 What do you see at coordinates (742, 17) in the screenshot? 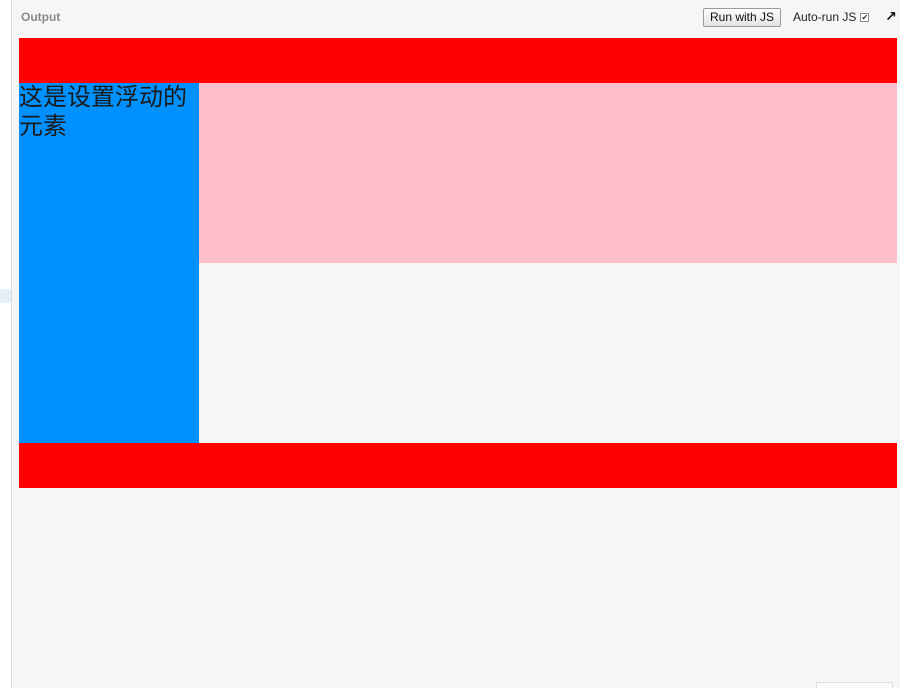
I see `run-with-js-button: Run with JS` at bounding box center [742, 17].